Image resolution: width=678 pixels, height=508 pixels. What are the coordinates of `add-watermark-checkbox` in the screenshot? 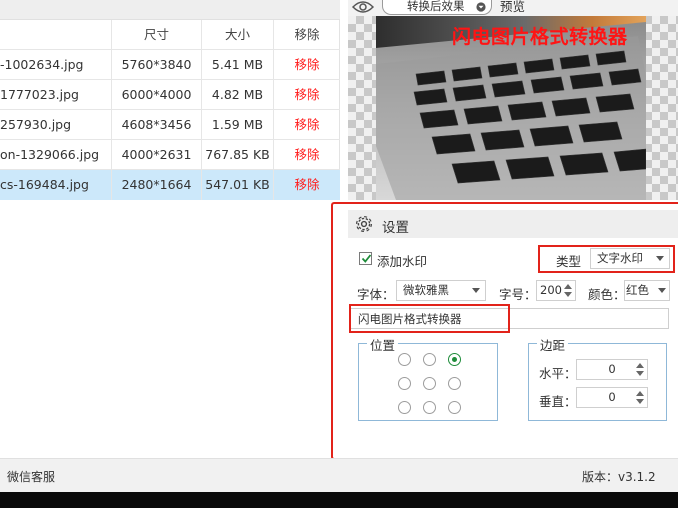 It's located at (365, 258).